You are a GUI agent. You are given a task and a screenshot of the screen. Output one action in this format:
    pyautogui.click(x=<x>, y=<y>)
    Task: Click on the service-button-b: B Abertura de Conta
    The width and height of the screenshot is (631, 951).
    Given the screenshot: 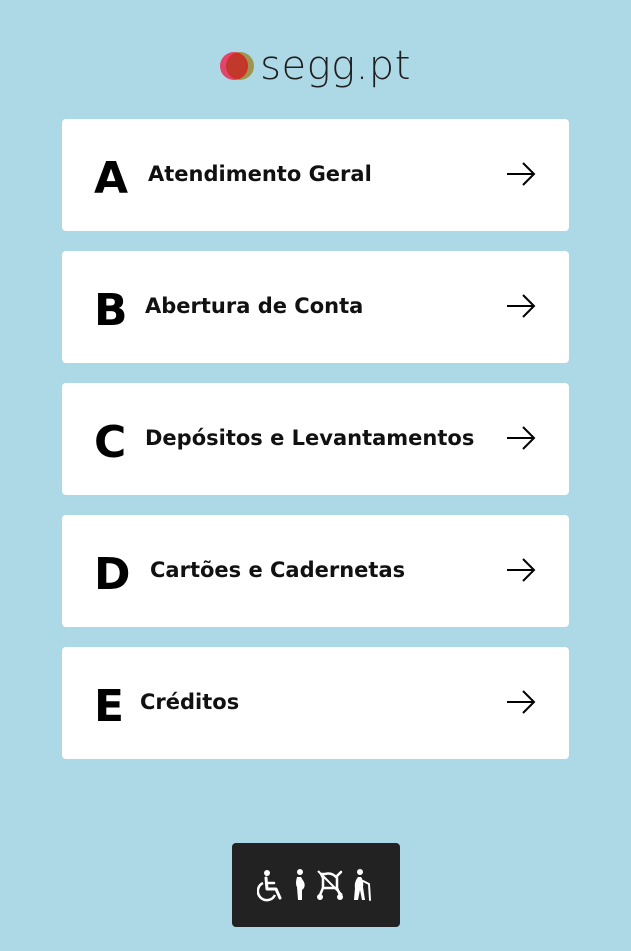 What is the action you would take?
    pyautogui.click(x=315, y=307)
    